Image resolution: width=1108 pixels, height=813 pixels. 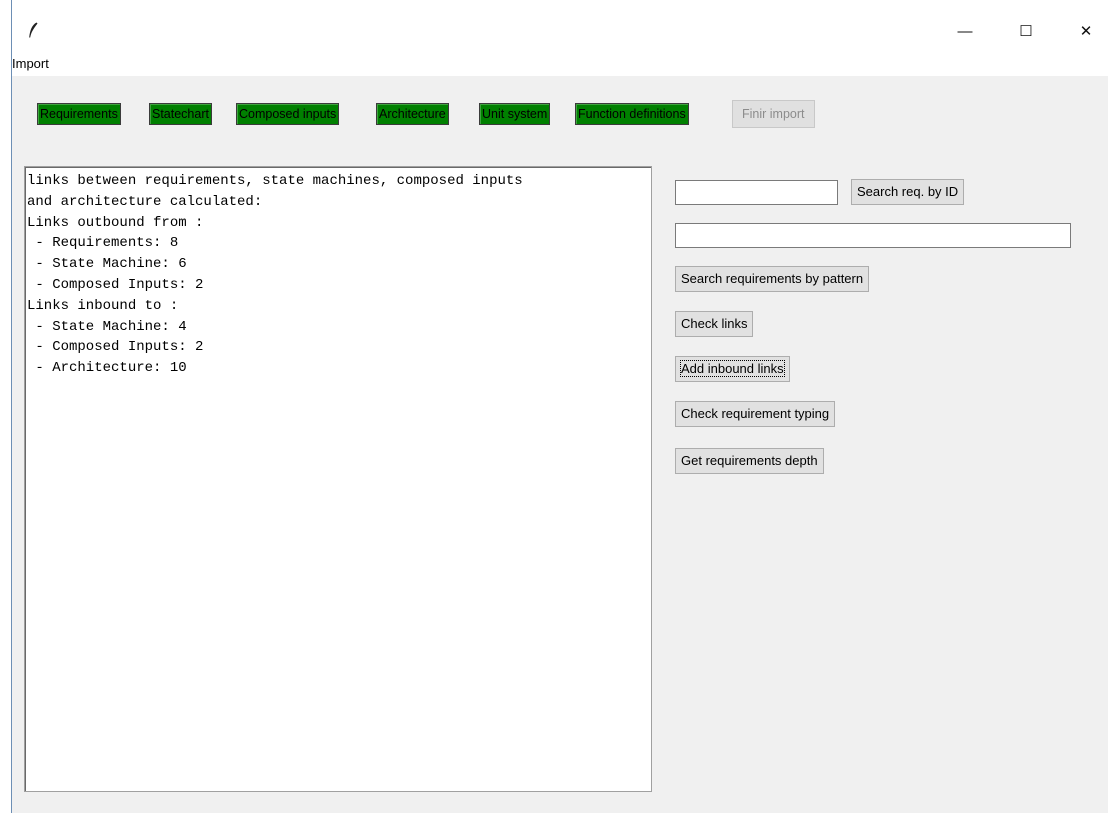 What do you see at coordinates (33, 30) in the screenshot?
I see `feather-icon` at bounding box center [33, 30].